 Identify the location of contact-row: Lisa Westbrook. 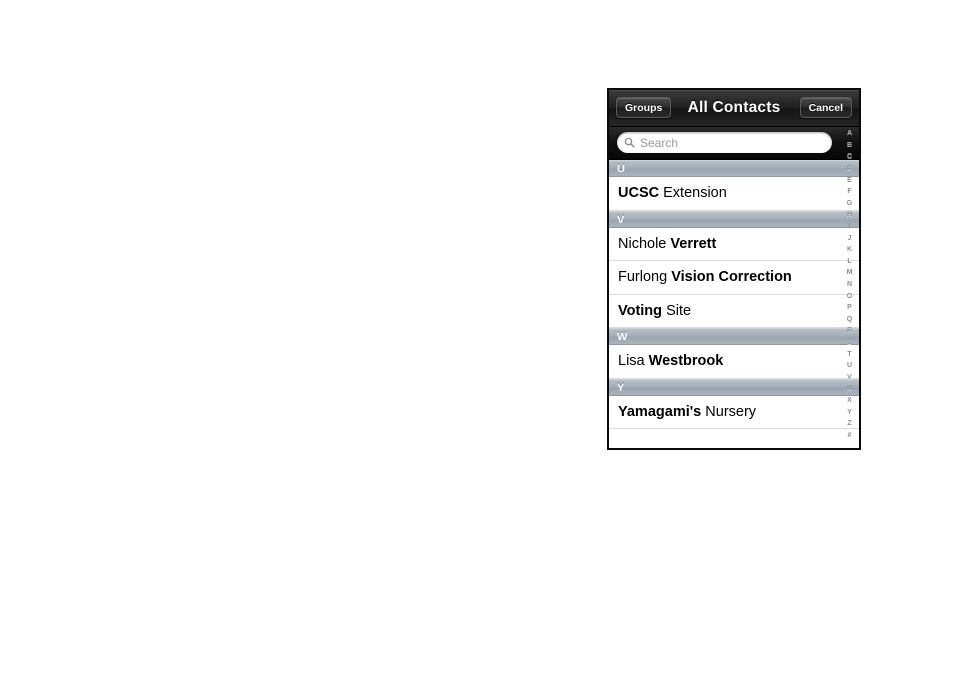
(734, 362).